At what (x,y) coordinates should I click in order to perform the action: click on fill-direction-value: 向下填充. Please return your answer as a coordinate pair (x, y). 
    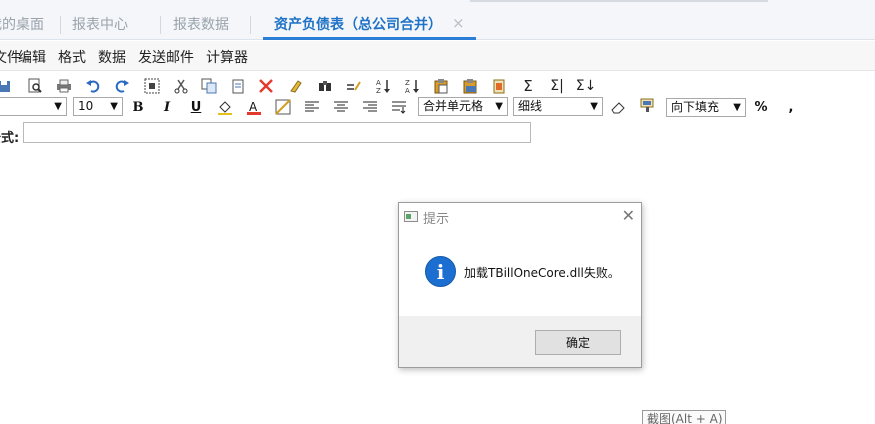
    Looking at the image, I should click on (695, 107).